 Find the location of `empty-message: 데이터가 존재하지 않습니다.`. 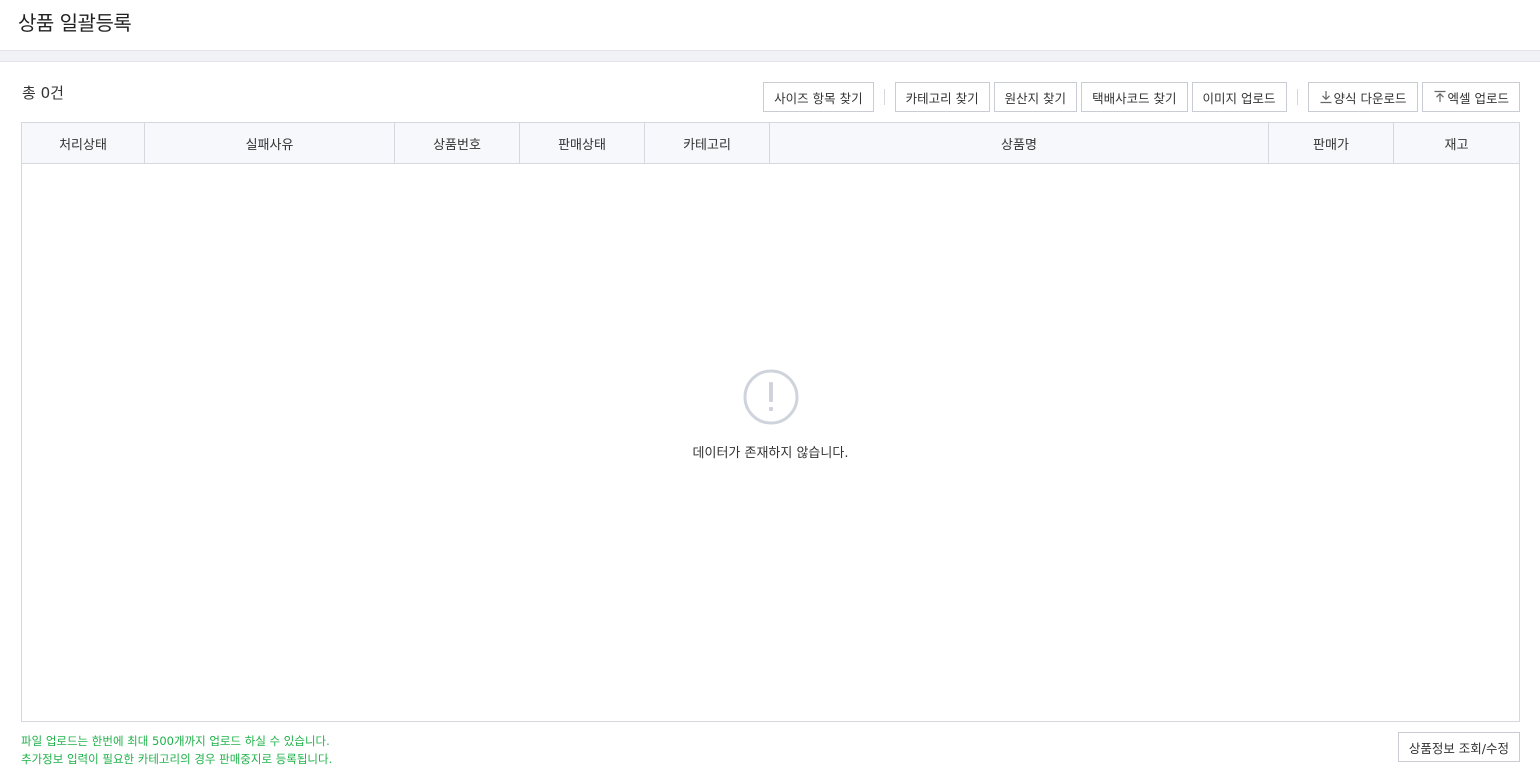

empty-message: 데이터가 존재하지 않습니다. is located at coordinates (770, 453).